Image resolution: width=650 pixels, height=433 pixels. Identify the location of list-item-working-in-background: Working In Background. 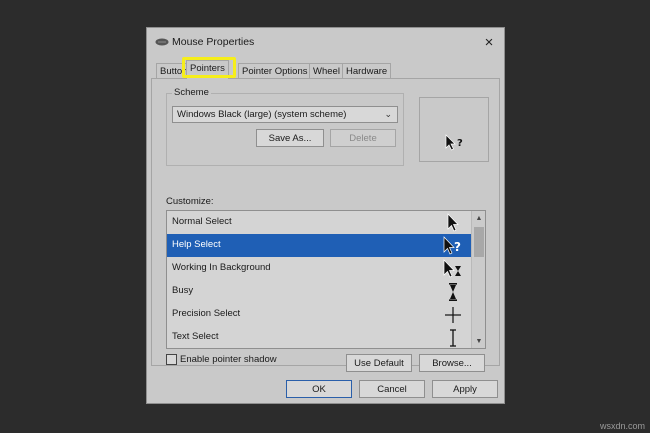
(319, 268).